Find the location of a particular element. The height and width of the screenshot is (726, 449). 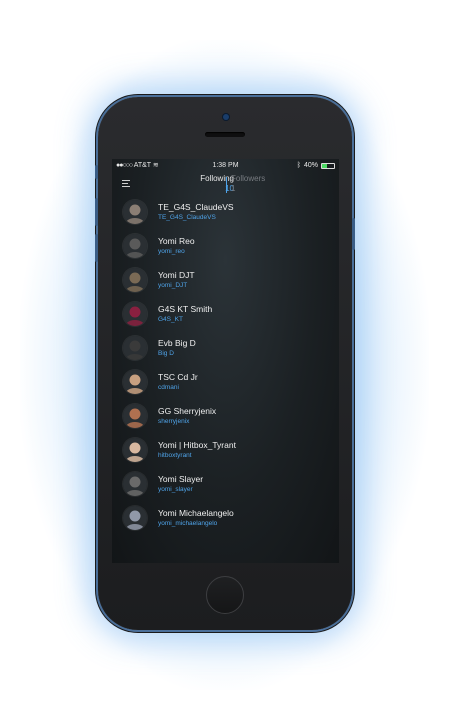

mute-switch is located at coordinates (96, 172).